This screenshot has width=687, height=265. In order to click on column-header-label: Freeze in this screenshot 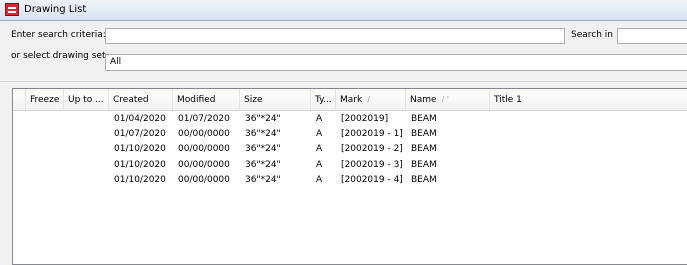, I will do `click(45, 100)`.